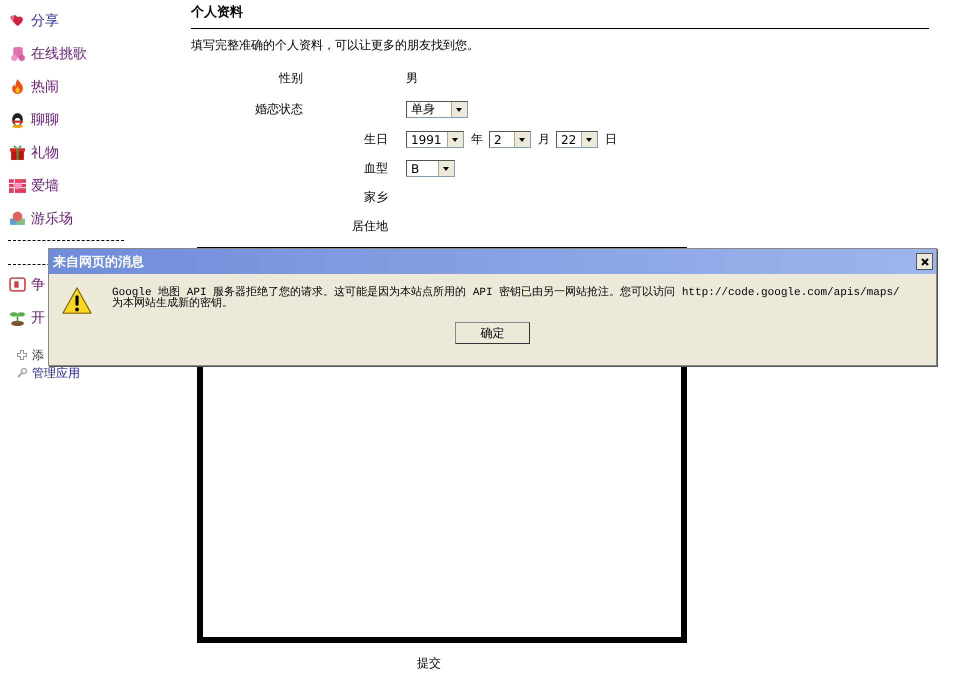 This screenshot has height=680, width=967. What do you see at coordinates (45, 119) in the screenshot?
I see `app-link: 聊聊` at bounding box center [45, 119].